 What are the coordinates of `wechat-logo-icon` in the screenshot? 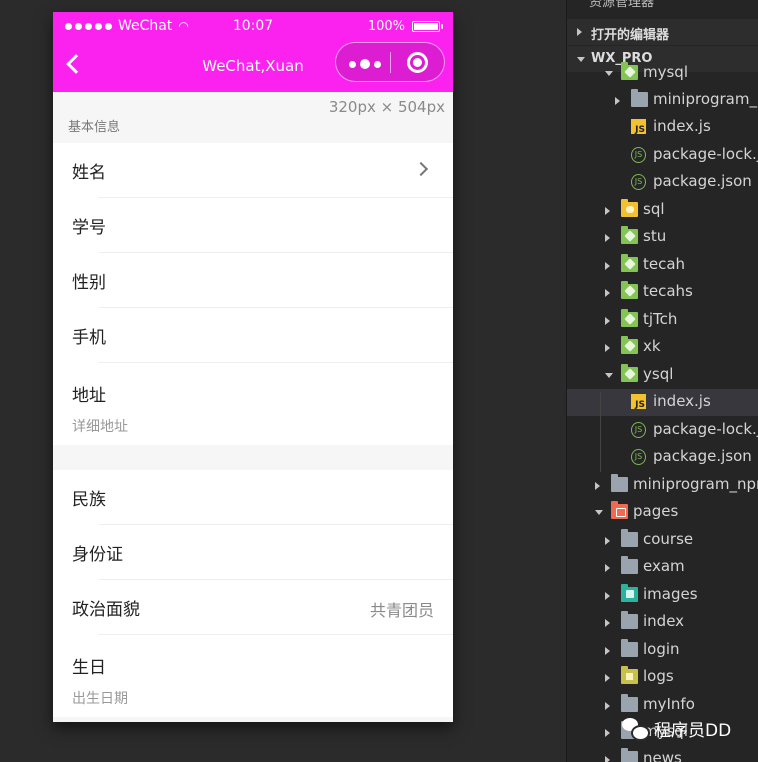 It's located at (636, 729).